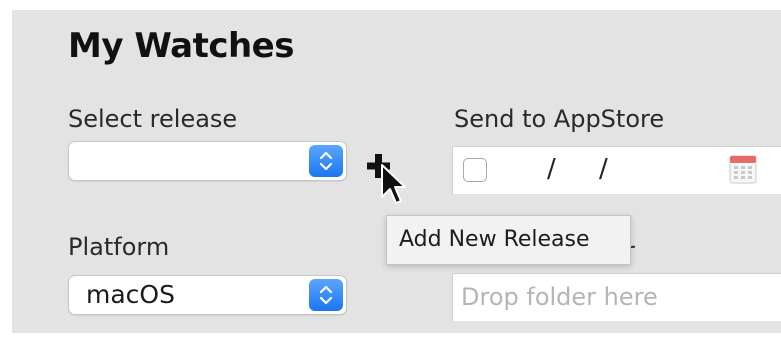 This screenshot has height=348, width=781. What do you see at coordinates (207, 161) in the screenshot?
I see `release-select` at bounding box center [207, 161].